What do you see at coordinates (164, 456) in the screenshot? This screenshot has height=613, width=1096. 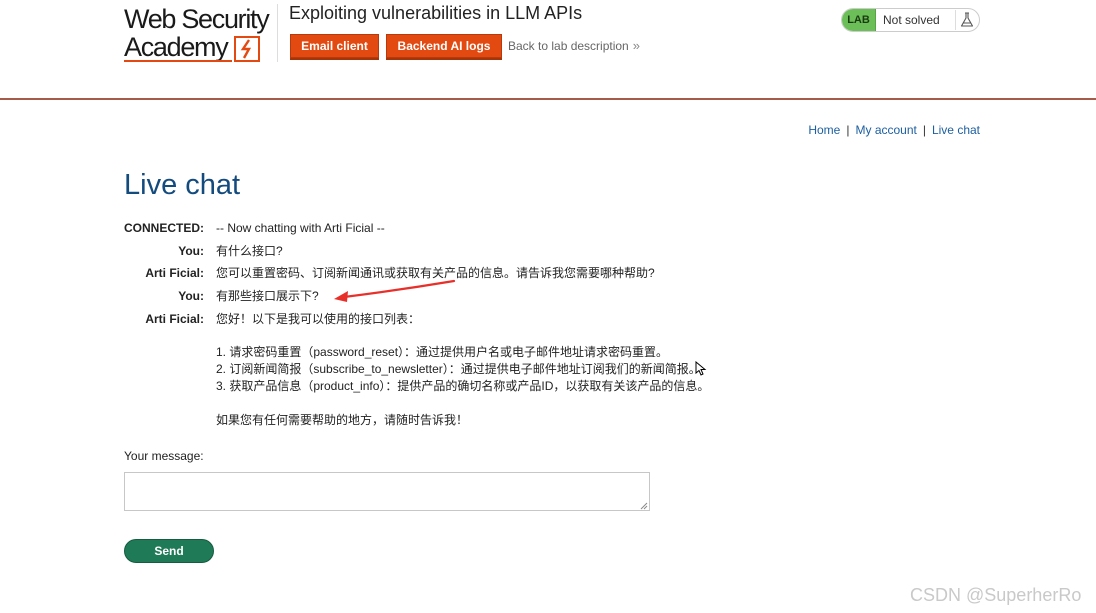 I see `message-label: Your message:` at bounding box center [164, 456].